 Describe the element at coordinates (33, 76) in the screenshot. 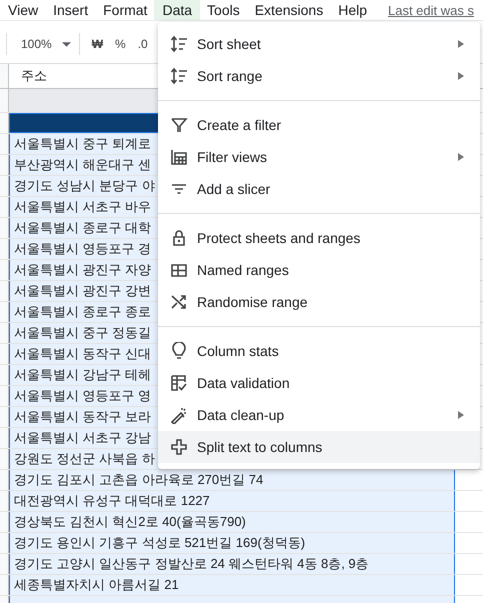

I see `column-header: 주소` at that location.